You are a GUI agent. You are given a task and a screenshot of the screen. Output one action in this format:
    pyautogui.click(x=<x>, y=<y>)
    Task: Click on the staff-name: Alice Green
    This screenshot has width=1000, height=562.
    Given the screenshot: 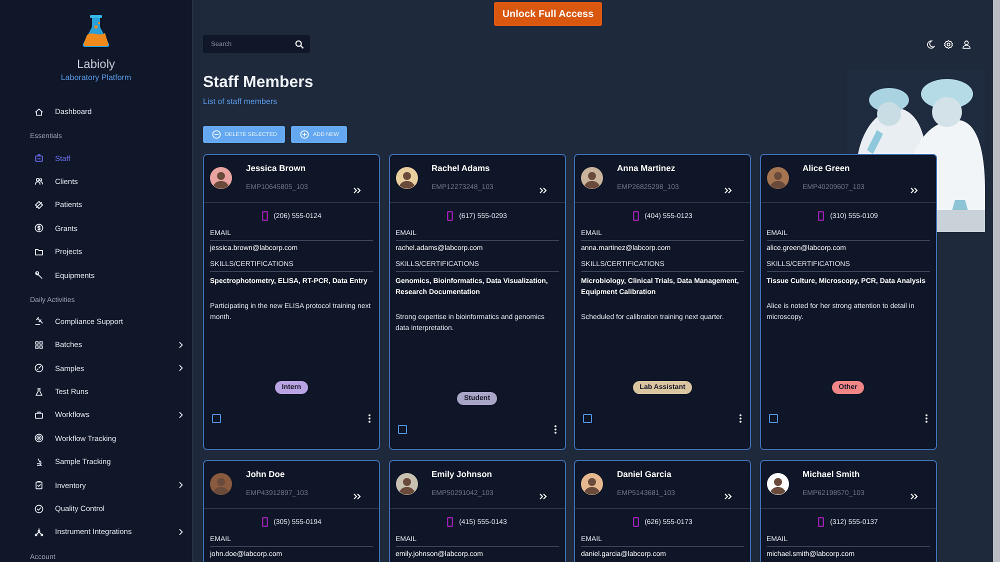 What is the action you would take?
    pyautogui.click(x=826, y=169)
    